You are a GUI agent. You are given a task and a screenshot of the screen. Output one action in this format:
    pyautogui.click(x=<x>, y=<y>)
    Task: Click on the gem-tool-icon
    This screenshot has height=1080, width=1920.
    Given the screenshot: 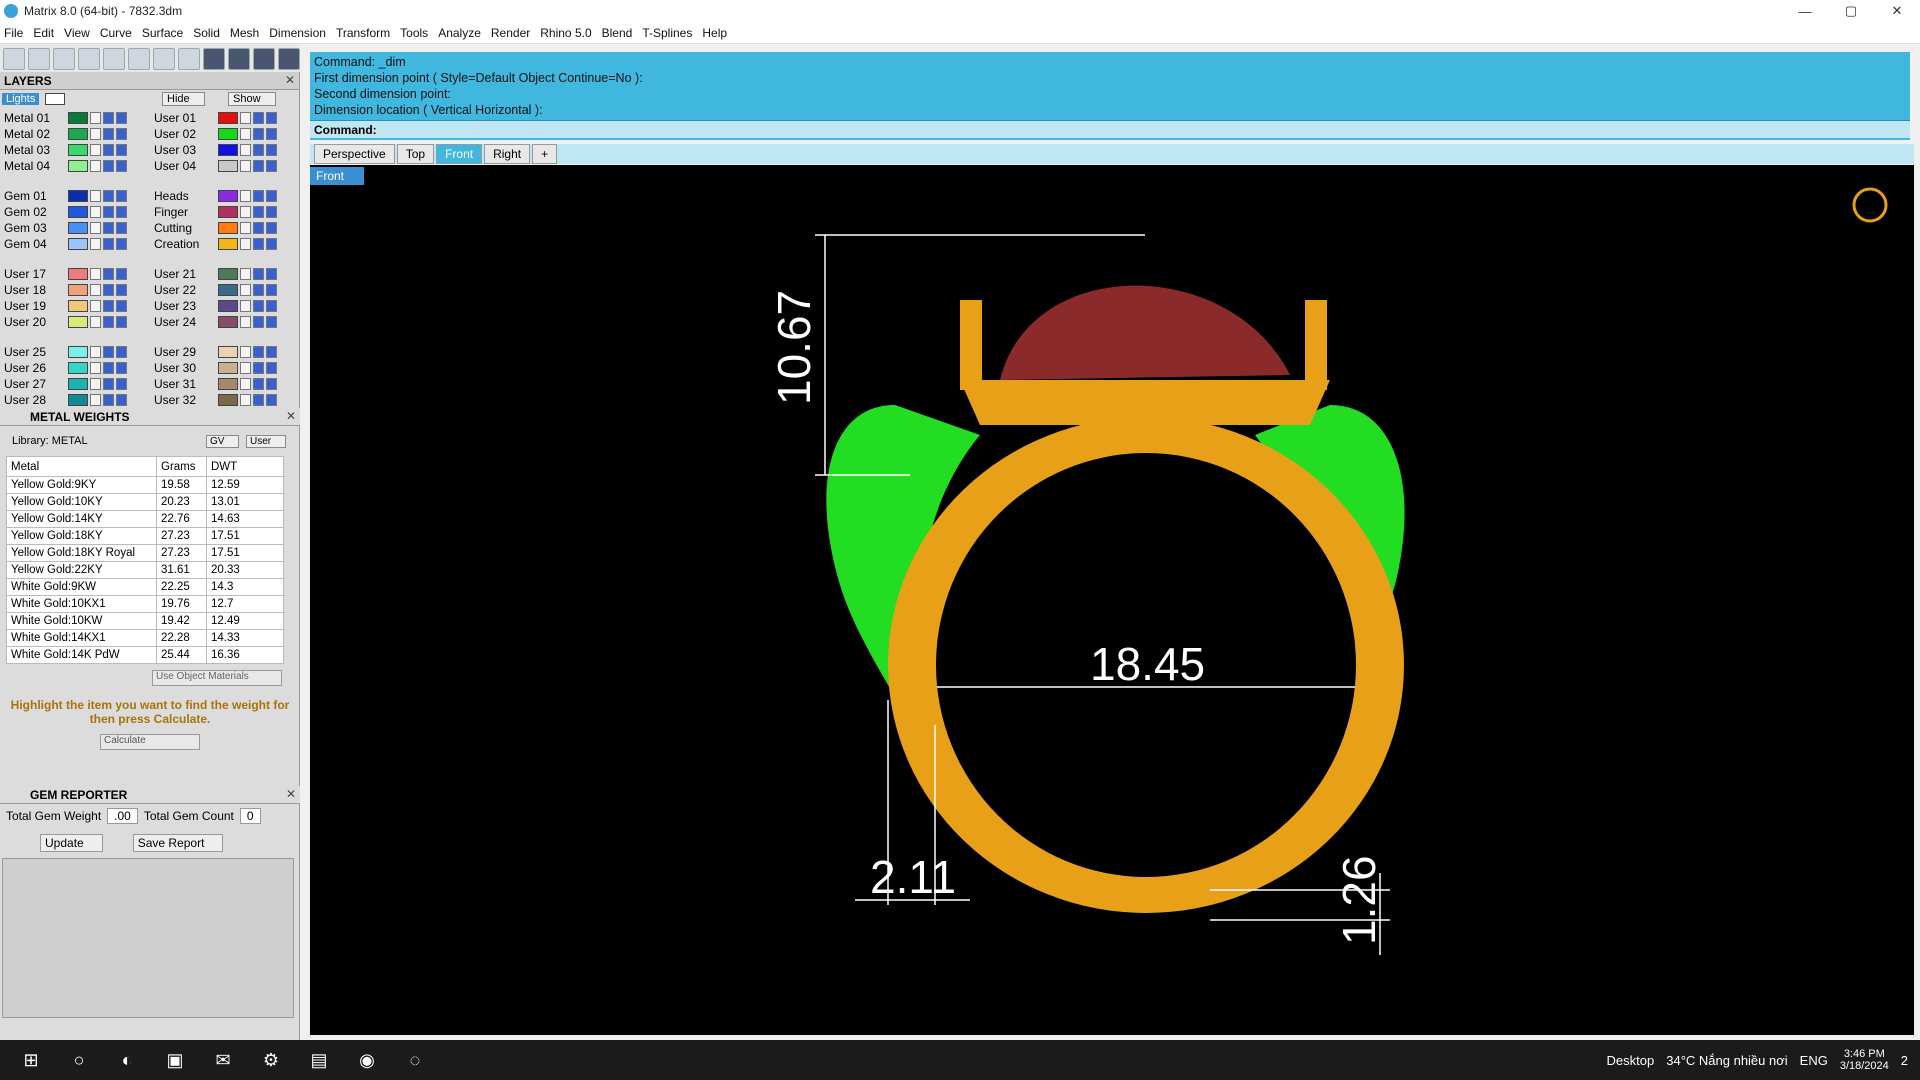 What is the action you would take?
    pyautogui.click(x=64, y=59)
    